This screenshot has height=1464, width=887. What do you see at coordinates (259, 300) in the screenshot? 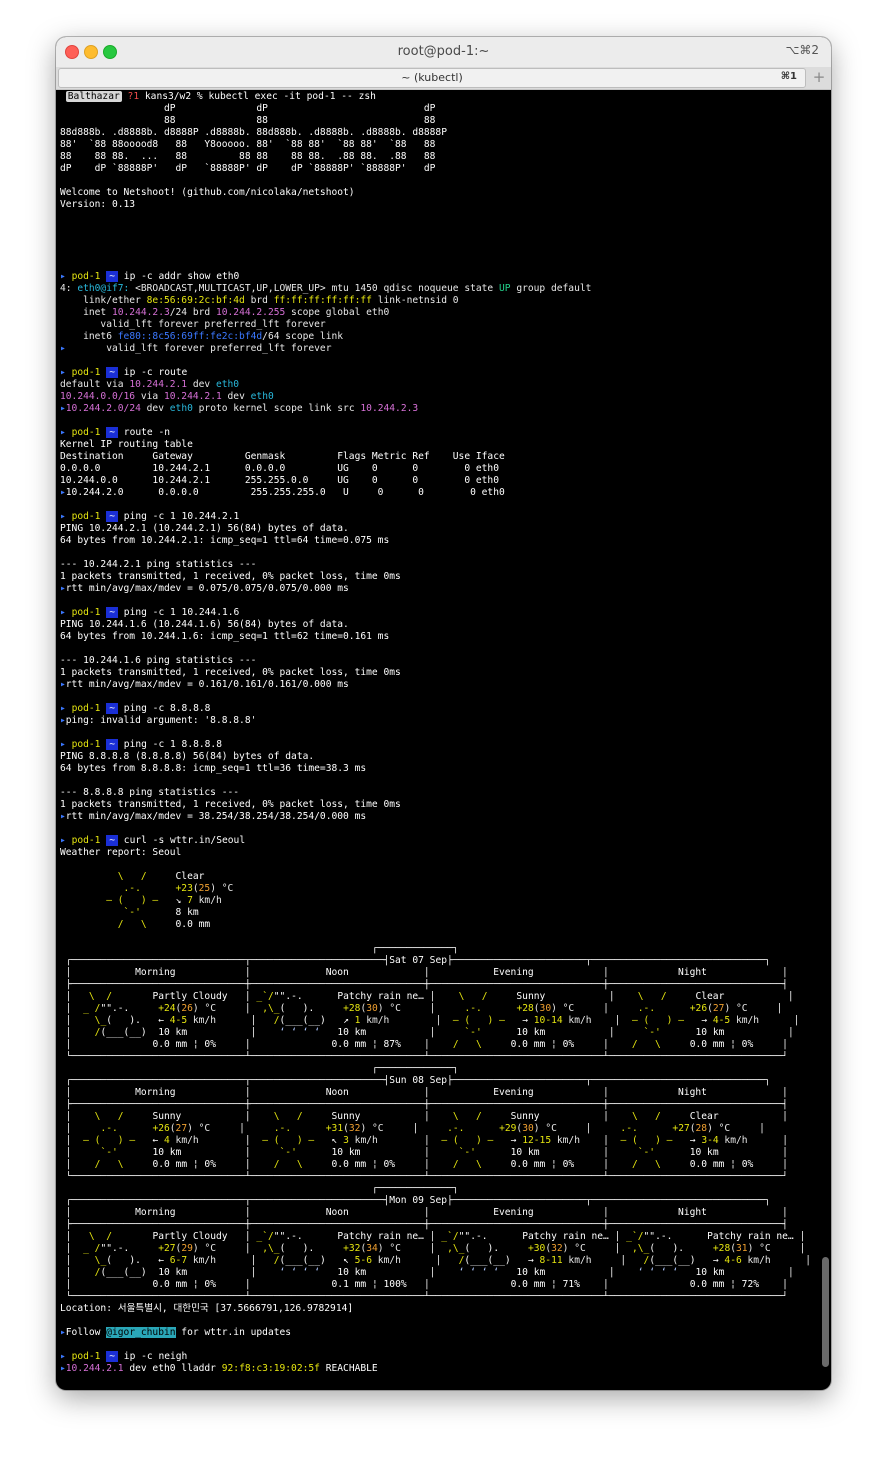
I see `text-span: brd` at bounding box center [259, 300].